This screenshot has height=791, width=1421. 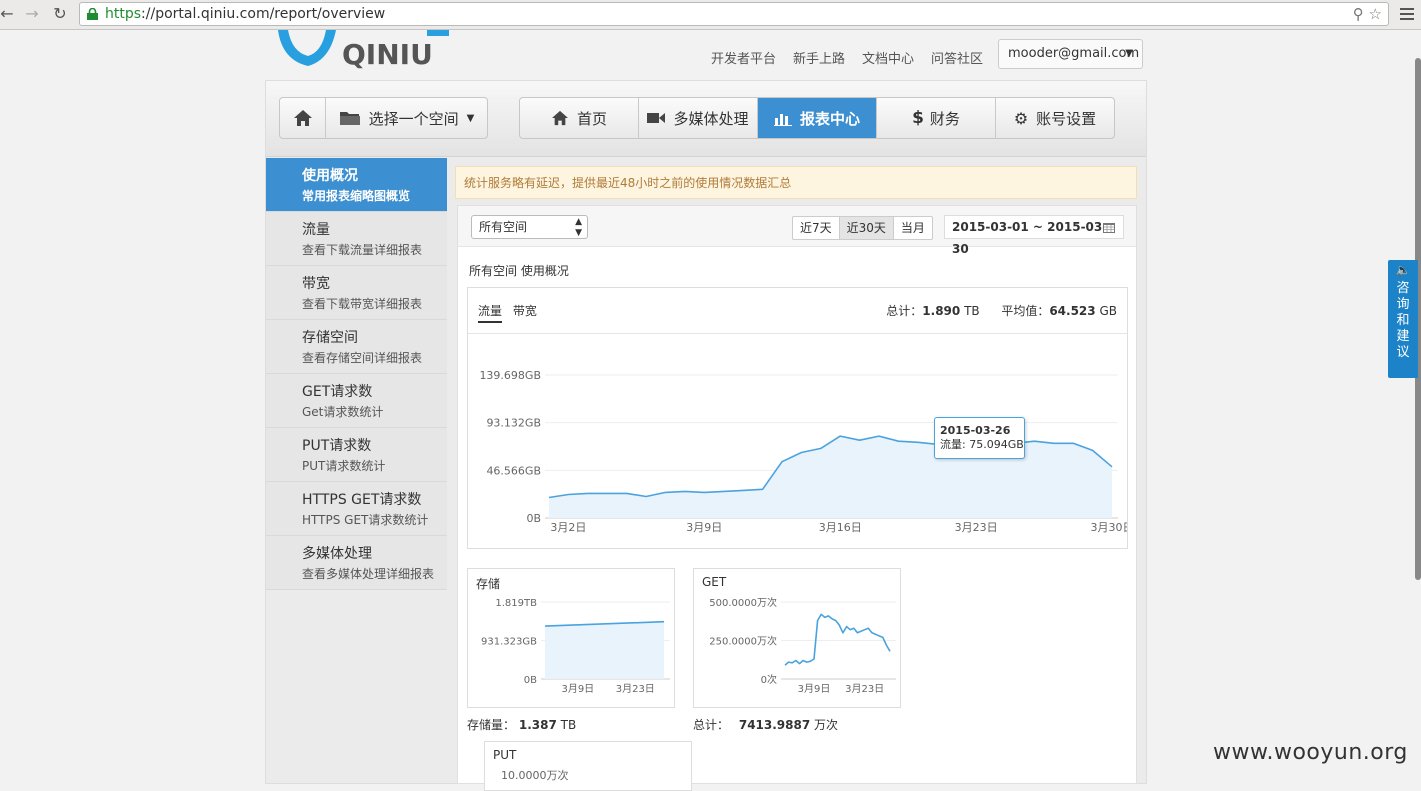 I want to click on qiniu-logo: QINIU, so click(x=364, y=51).